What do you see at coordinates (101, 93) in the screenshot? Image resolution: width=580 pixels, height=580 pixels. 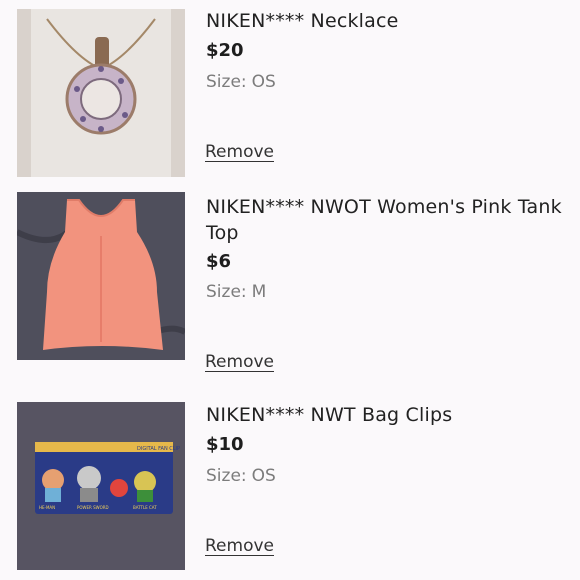 I see `necklace-photo` at bounding box center [101, 93].